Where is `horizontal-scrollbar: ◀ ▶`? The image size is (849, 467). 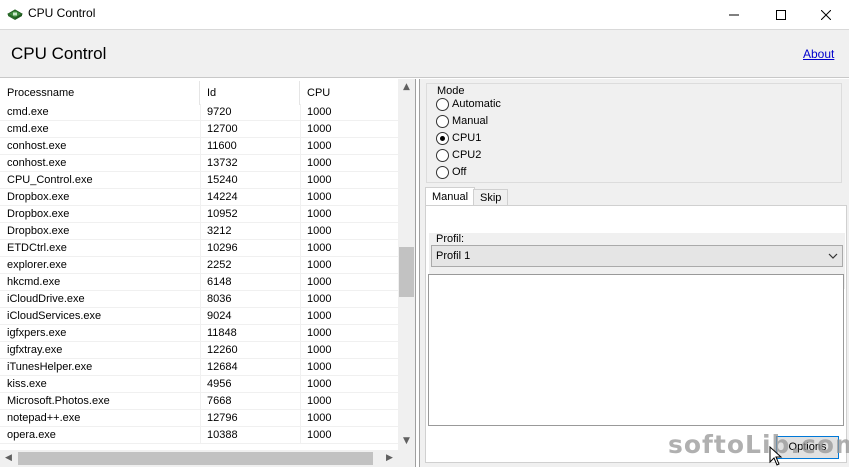
horizontal-scrollbar: ◀ ▶ is located at coordinates (199, 458).